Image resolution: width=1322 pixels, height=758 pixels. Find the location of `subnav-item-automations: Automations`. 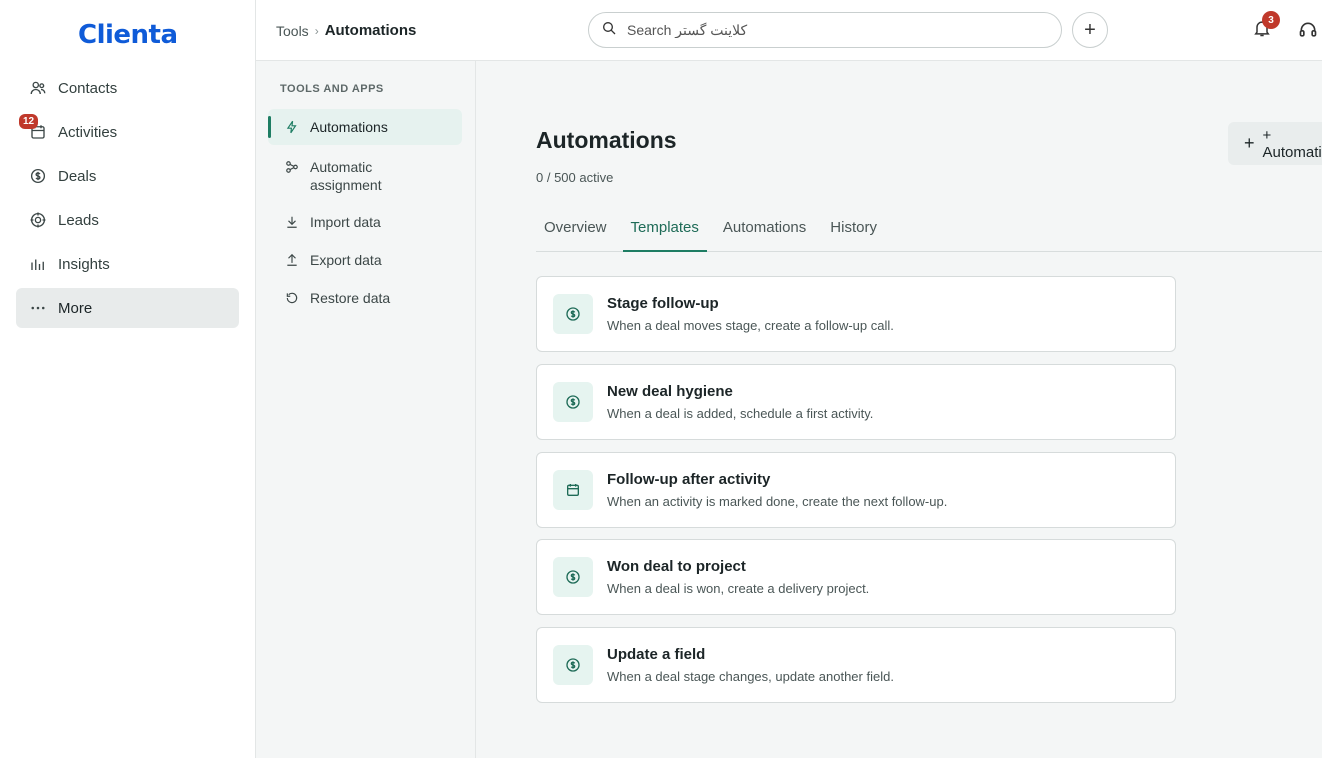

subnav-item-automations: Automations is located at coordinates (365, 127).